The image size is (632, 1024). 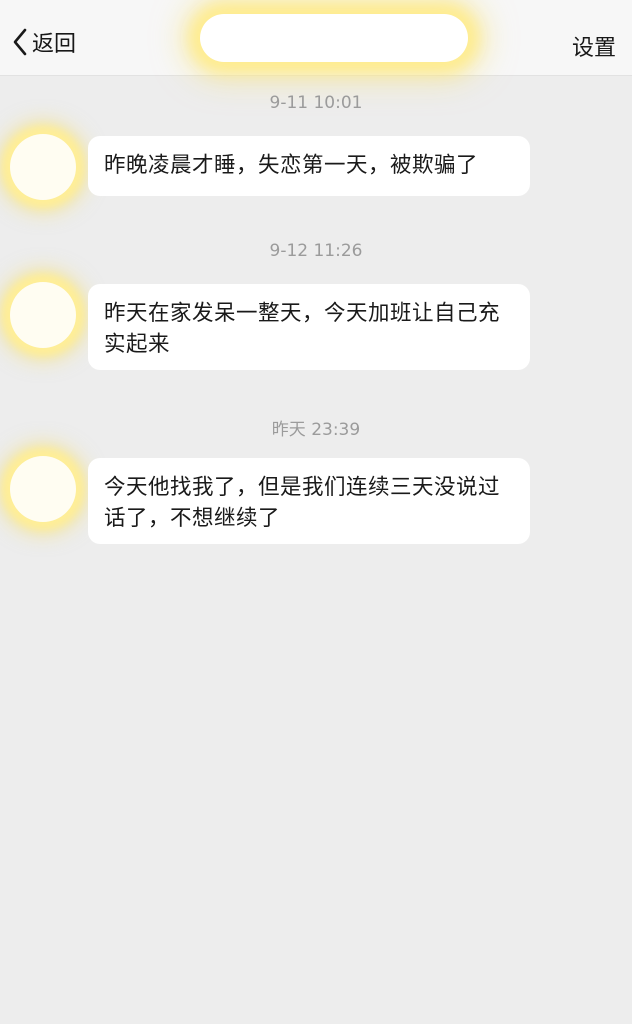 What do you see at coordinates (54, 44) in the screenshot?
I see `back-label: 返回` at bounding box center [54, 44].